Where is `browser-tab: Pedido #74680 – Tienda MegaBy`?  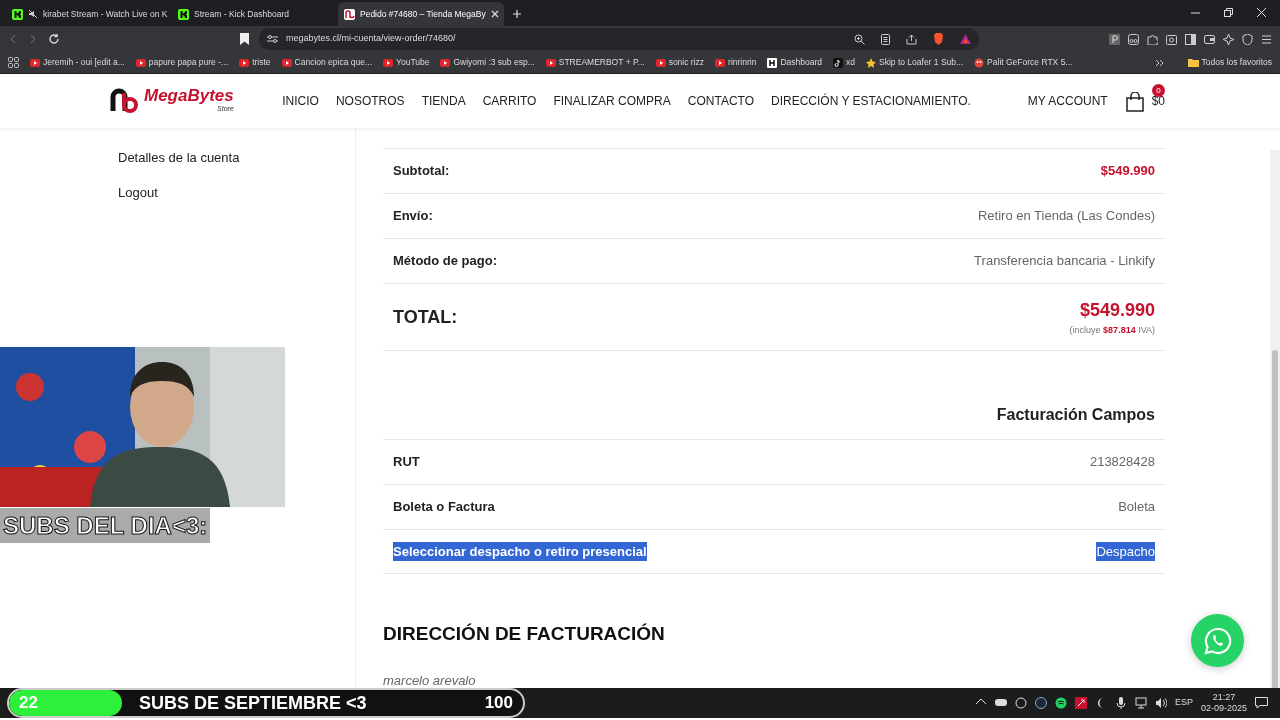
browser-tab: Pedido #74680 – Tienda MegaBy is located at coordinates (421, 14).